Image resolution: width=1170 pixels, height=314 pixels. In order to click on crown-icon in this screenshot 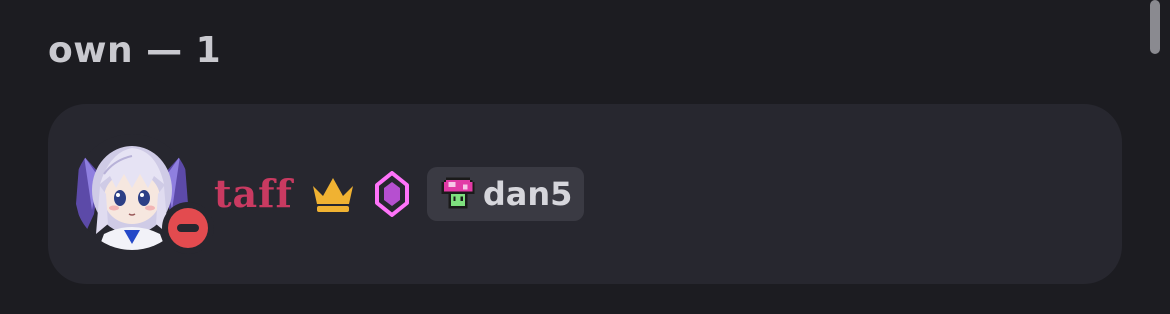, I will do `click(332, 195)`.